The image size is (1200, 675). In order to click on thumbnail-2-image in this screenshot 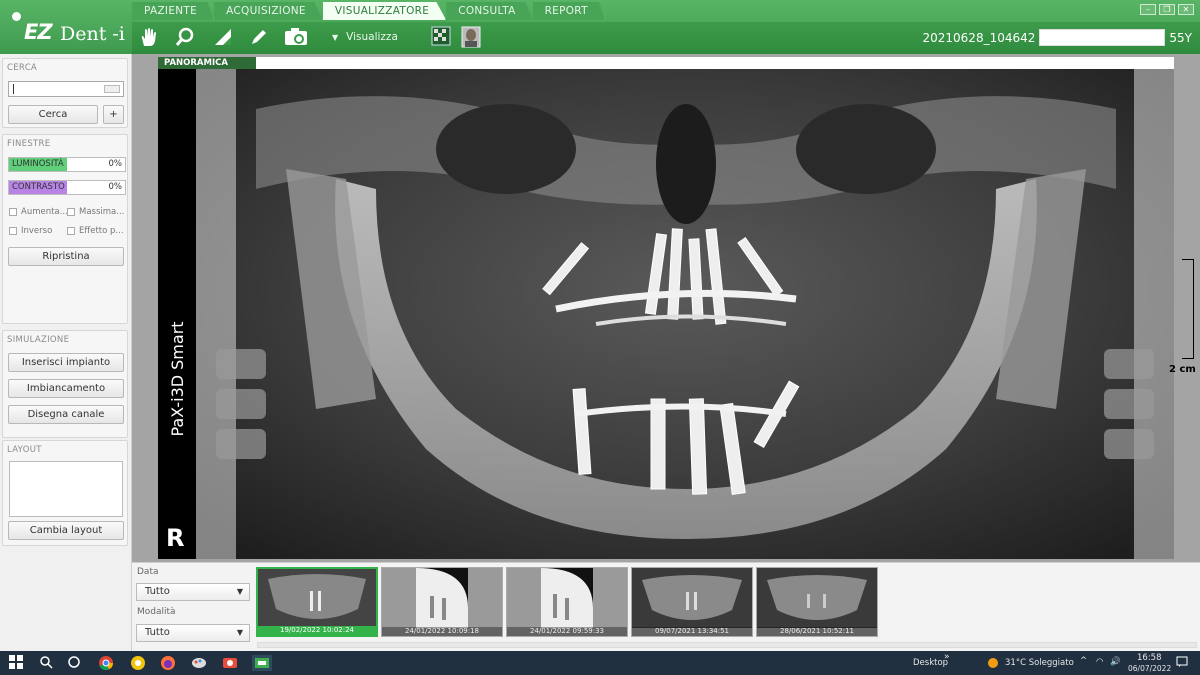, I will do `click(442, 598)`.